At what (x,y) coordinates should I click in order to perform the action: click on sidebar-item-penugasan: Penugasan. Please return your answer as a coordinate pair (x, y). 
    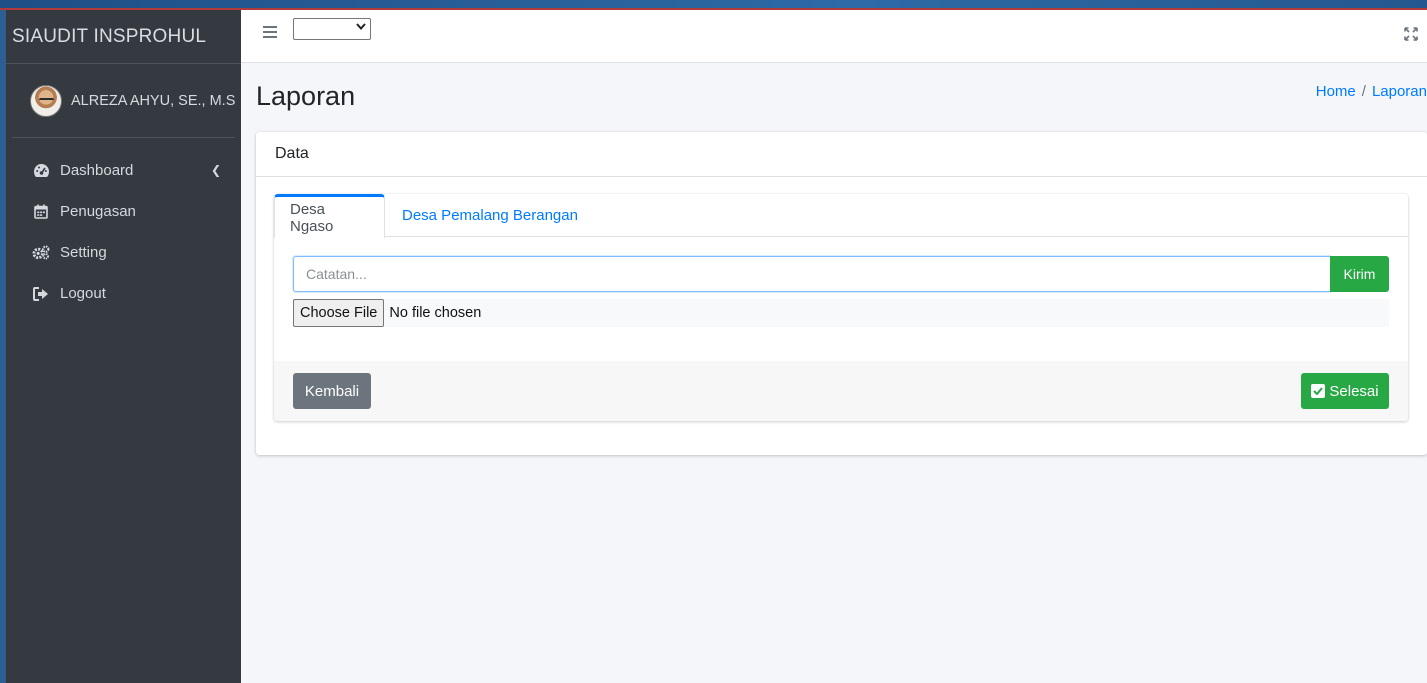
    Looking at the image, I should click on (123, 211).